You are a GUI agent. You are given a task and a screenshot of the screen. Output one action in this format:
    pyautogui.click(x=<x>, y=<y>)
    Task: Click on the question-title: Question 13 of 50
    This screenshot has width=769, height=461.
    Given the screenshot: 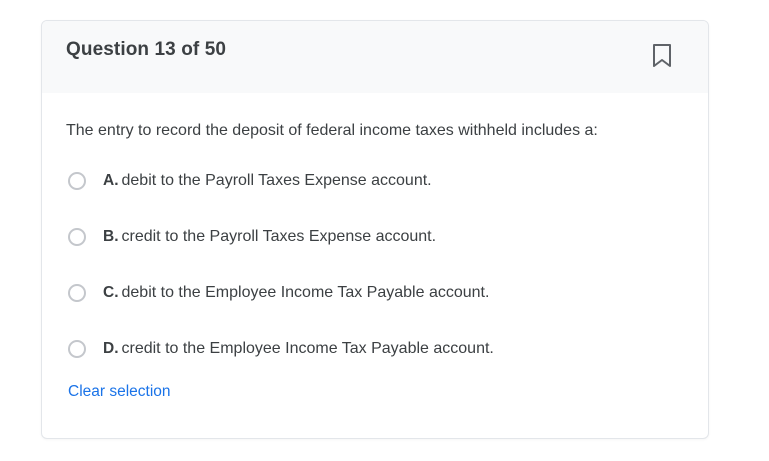 What is the action you would take?
    pyautogui.click(x=146, y=49)
    